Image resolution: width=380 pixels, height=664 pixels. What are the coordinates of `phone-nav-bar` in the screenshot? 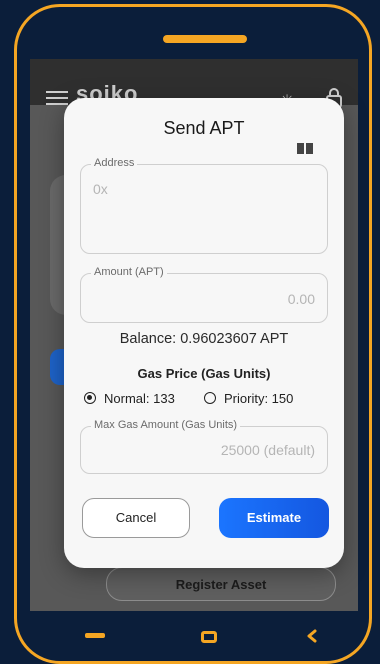 It's located at (193, 636).